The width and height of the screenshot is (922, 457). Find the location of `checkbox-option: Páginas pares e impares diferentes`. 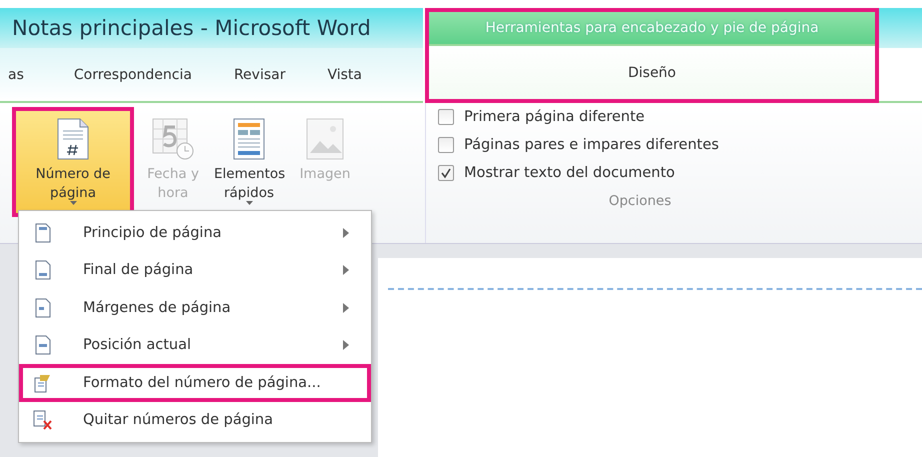

checkbox-option: Páginas pares e impares diferentes is located at coordinates (680, 145).